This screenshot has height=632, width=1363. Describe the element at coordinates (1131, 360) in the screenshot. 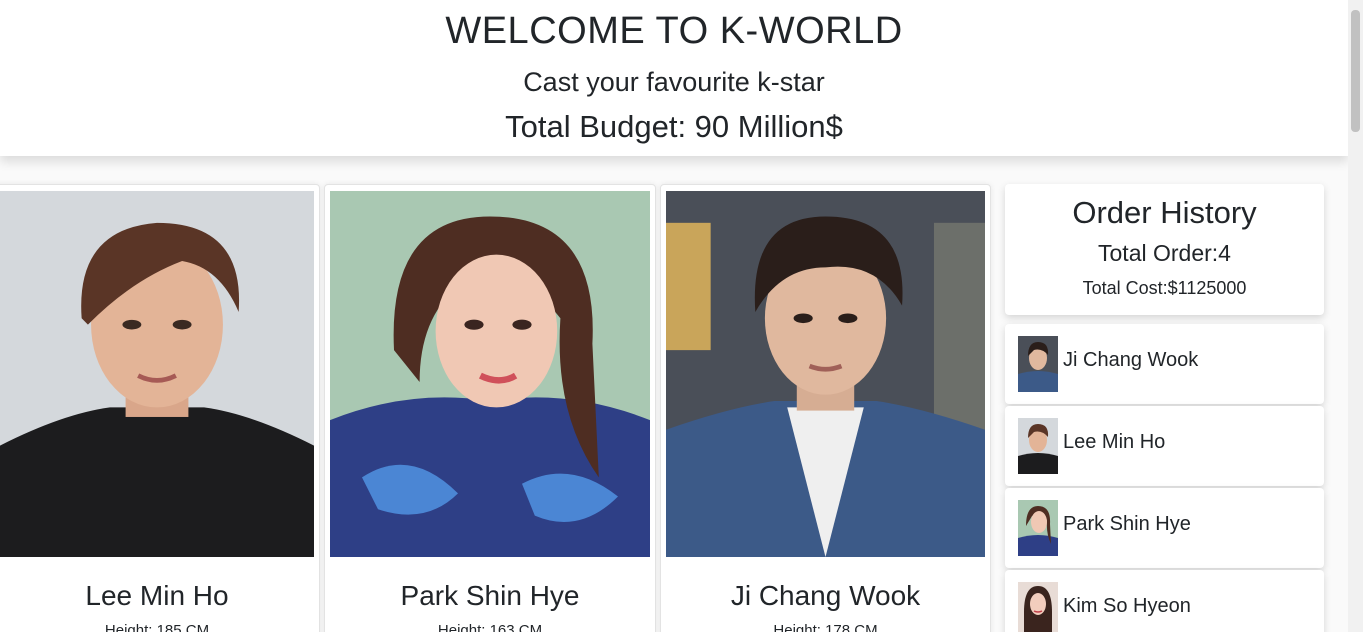

I see `order-item-name: Ji Chang Wook` at that location.